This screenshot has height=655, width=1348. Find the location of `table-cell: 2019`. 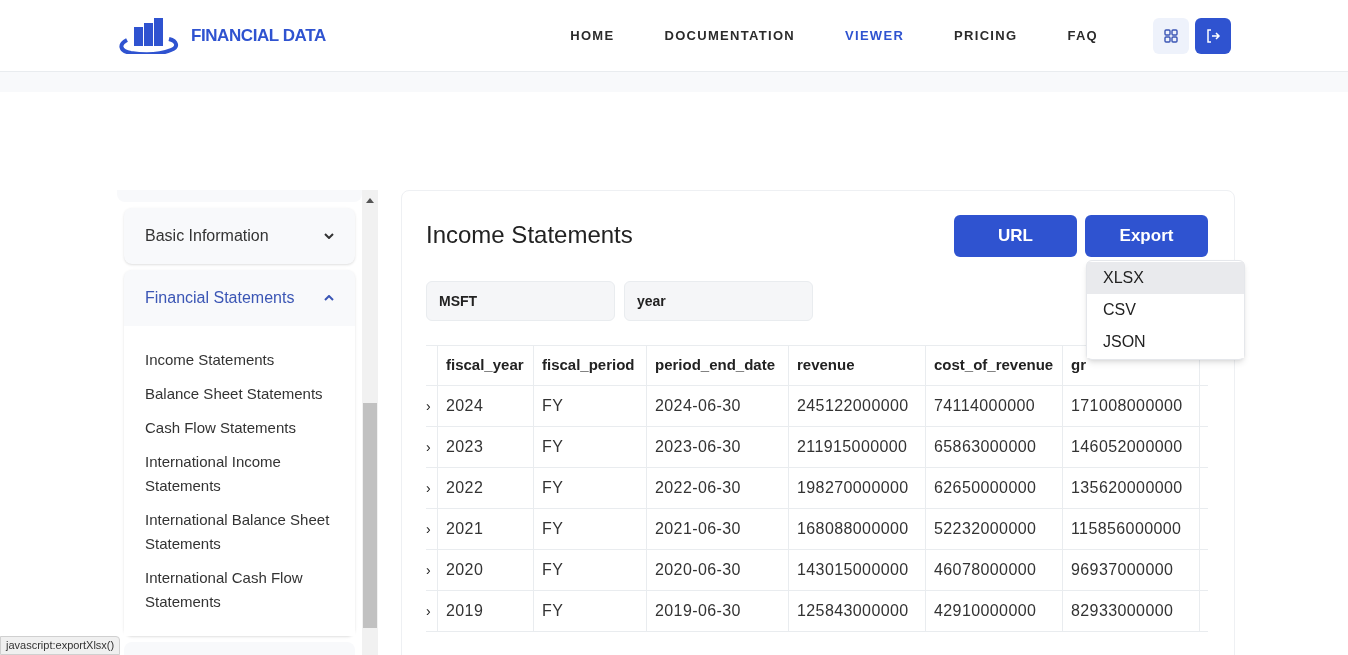

table-cell: 2019 is located at coordinates (485, 611).